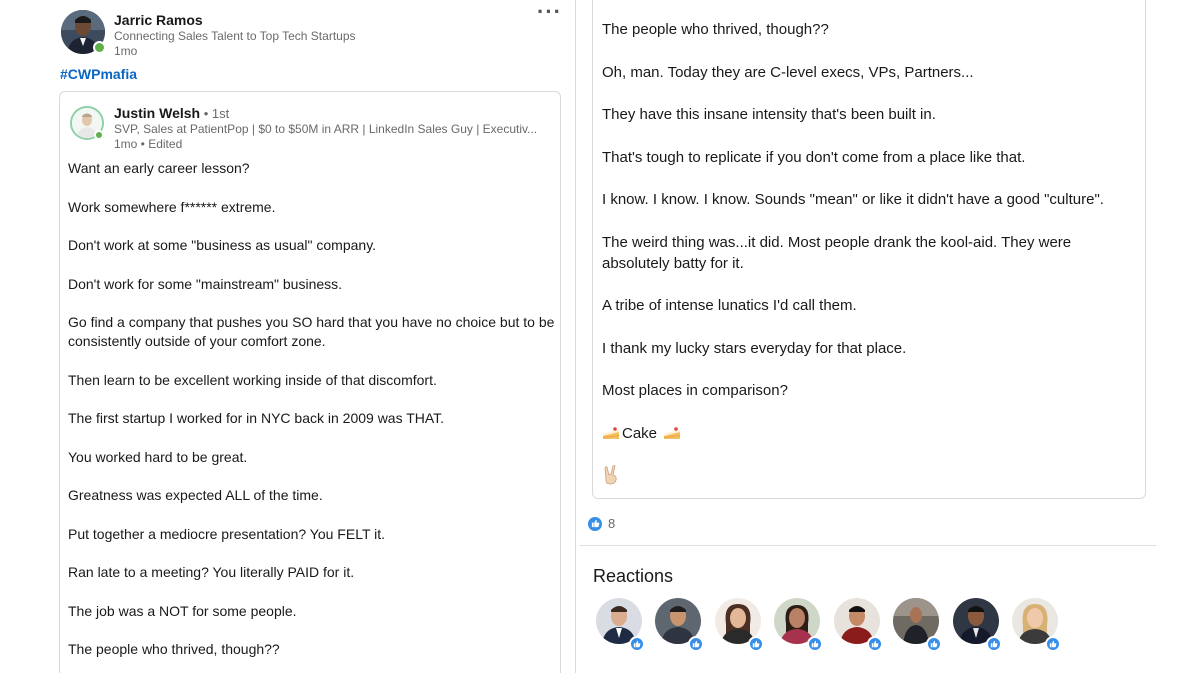 Image resolution: width=1200 pixels, height=673 pixels. I want to click on cake-line: Cake, so click(867, 433).